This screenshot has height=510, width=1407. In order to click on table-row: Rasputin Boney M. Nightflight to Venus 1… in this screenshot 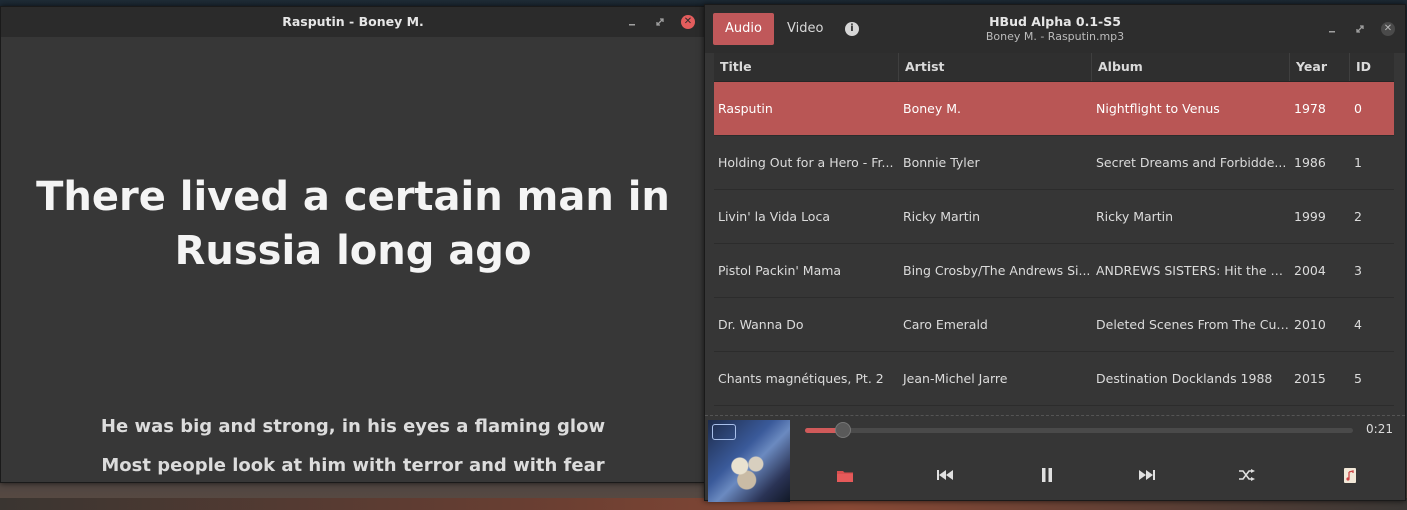, I will do `click(1054, 109)`.